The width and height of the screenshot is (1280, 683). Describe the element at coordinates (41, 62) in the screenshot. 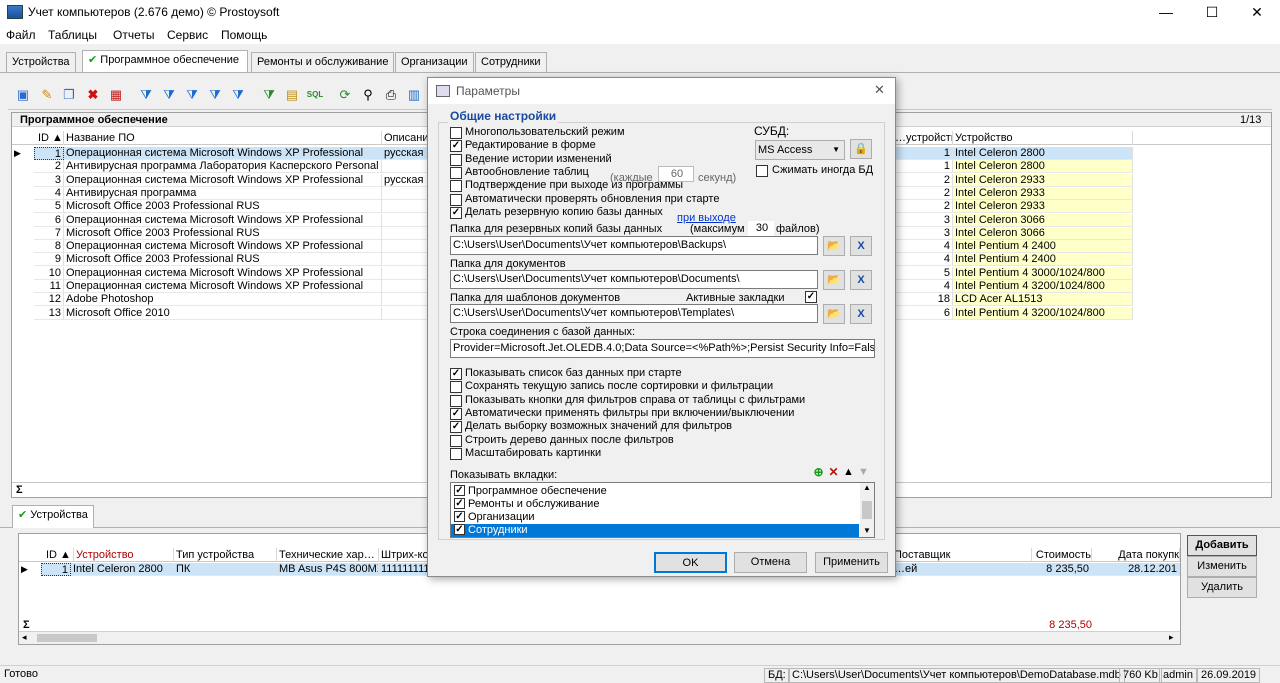

I see `tab-devices: Устройства` at that location.